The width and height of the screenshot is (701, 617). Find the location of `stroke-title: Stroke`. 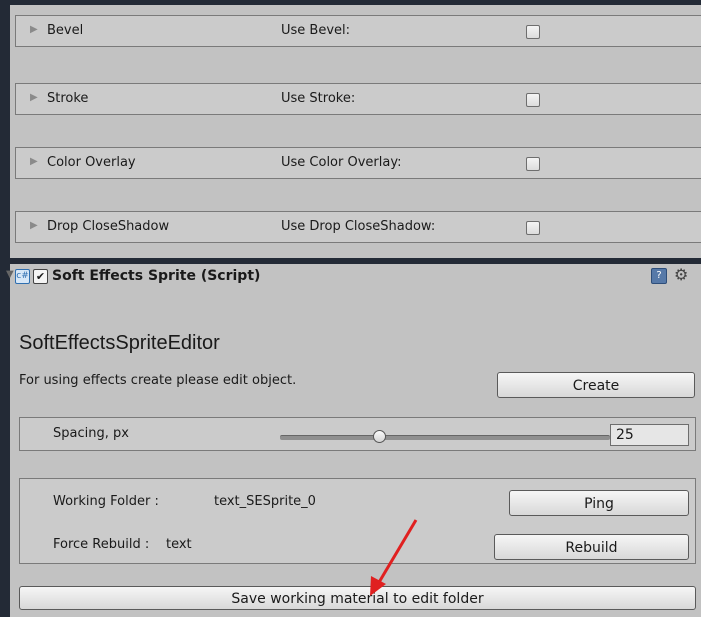

stroke-title: Stroke is located at coordinates (68, 98).